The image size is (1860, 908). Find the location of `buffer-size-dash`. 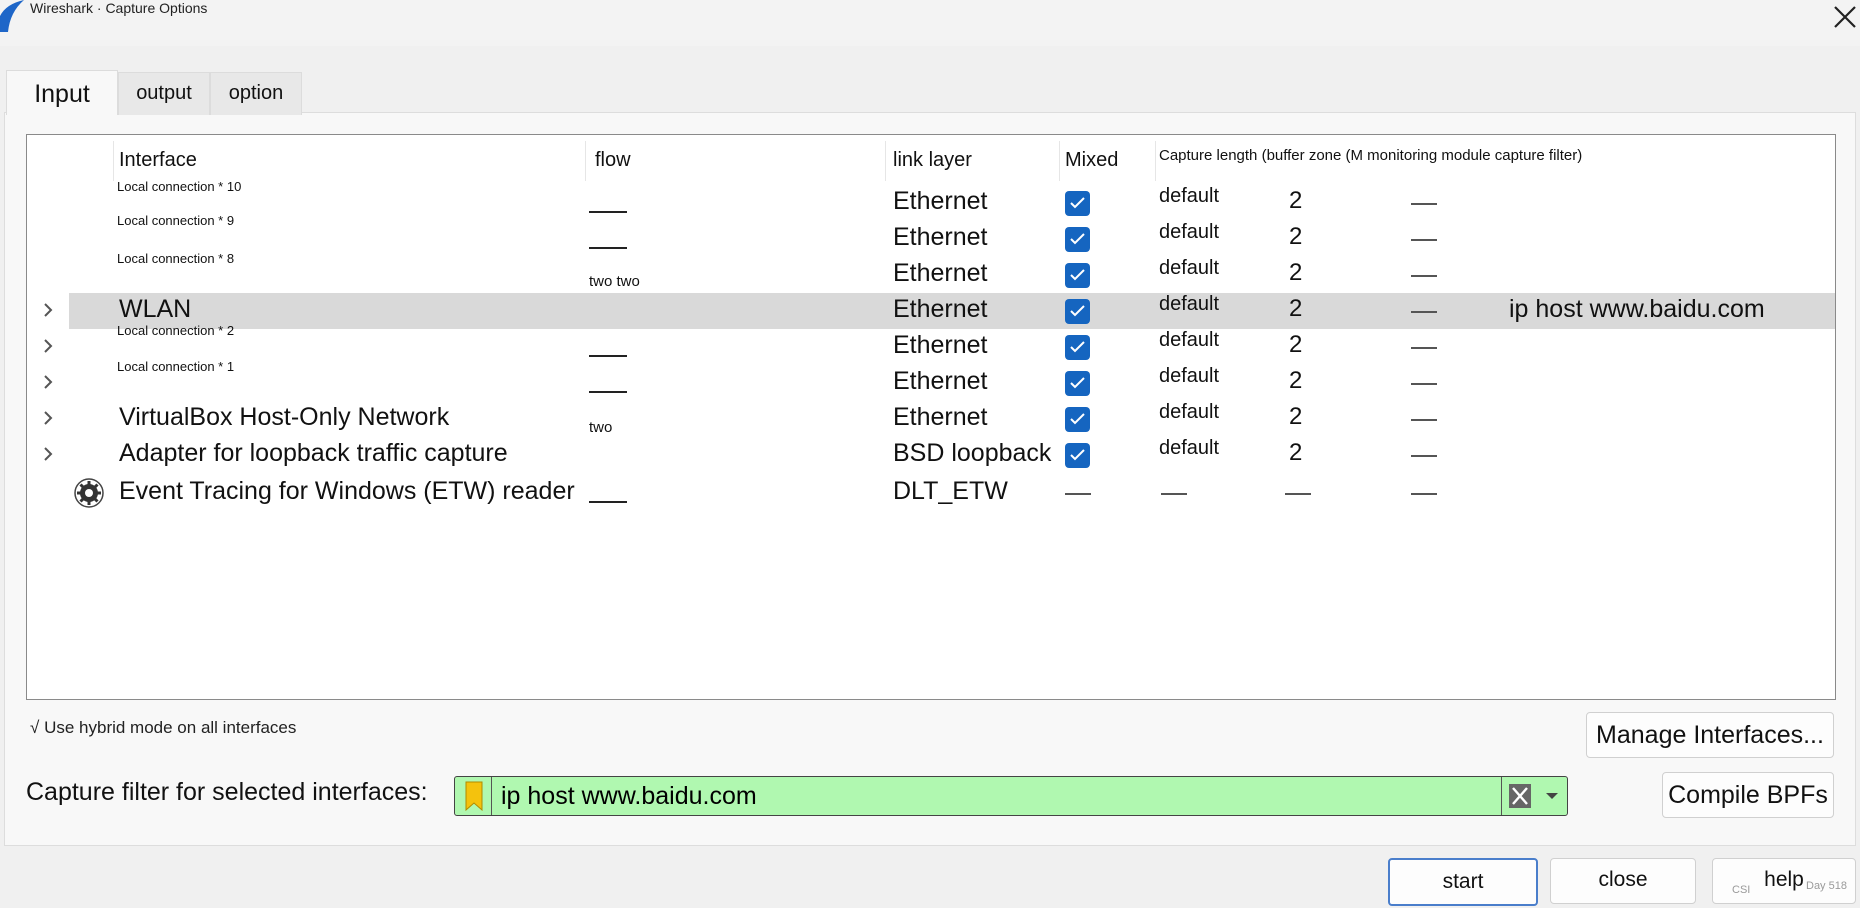

buffer-size-dash is located at coordinates (1298, 494).